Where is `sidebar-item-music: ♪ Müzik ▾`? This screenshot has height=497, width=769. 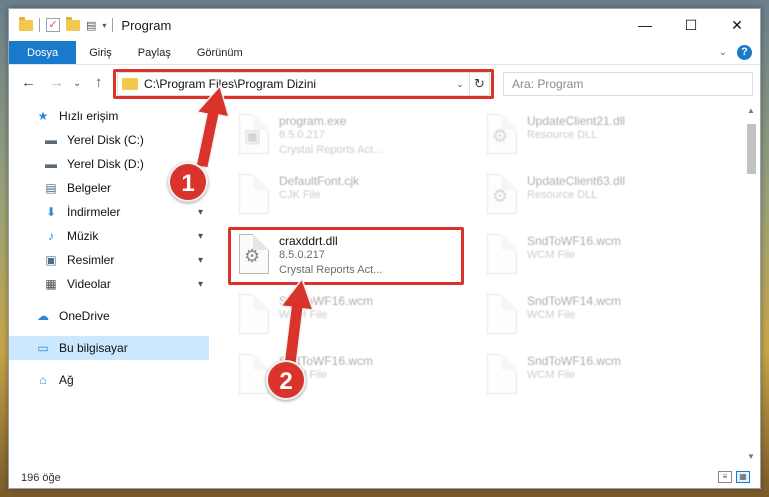
sidebar-item-music: ♪ Müzik ▾ is located at coordinates (109, 236).